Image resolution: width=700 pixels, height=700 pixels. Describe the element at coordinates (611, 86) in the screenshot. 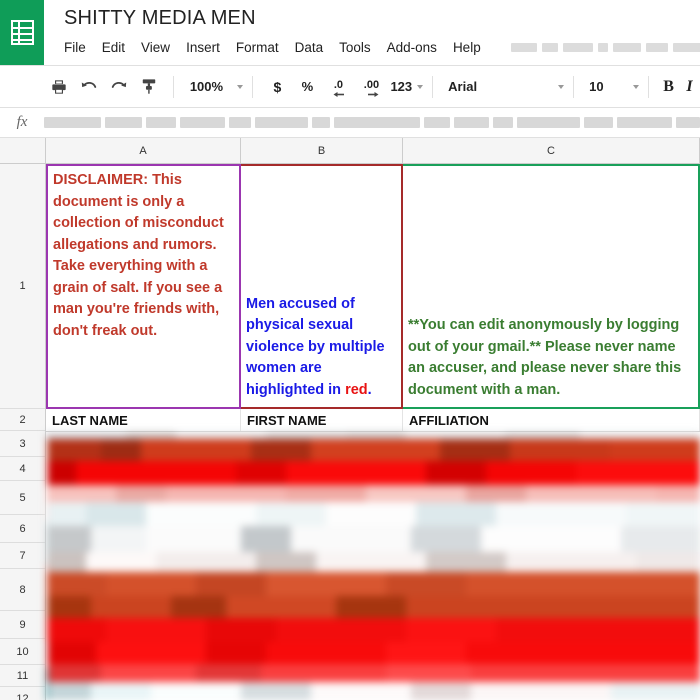

I see `font-size-selector: 10` at that location.